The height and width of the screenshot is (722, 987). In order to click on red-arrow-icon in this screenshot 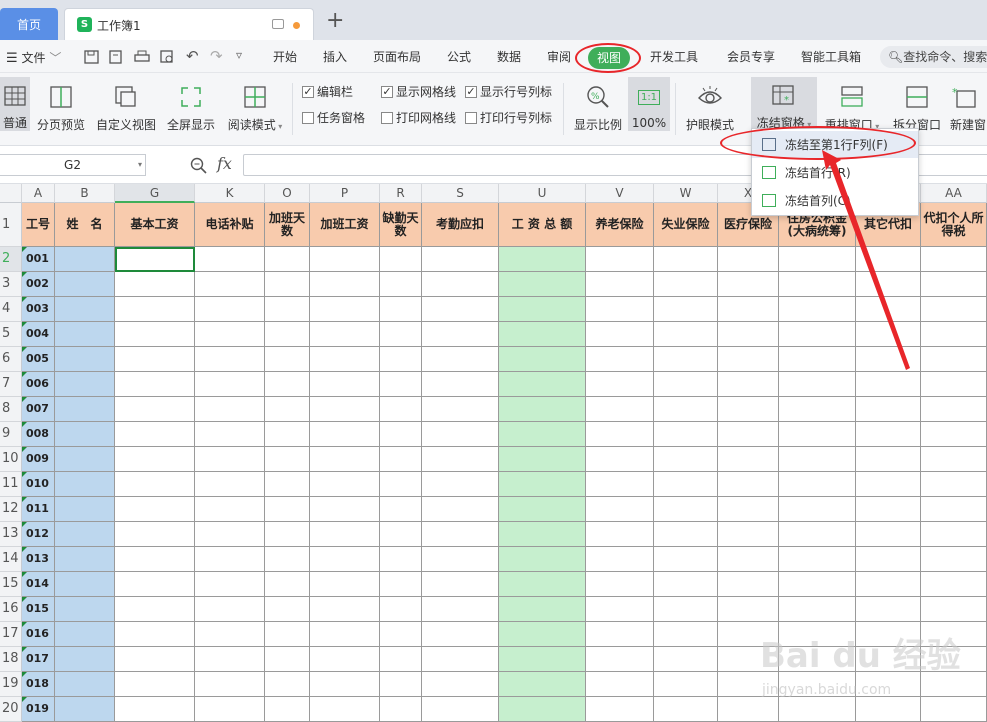, I will do `click(866, 260)`.